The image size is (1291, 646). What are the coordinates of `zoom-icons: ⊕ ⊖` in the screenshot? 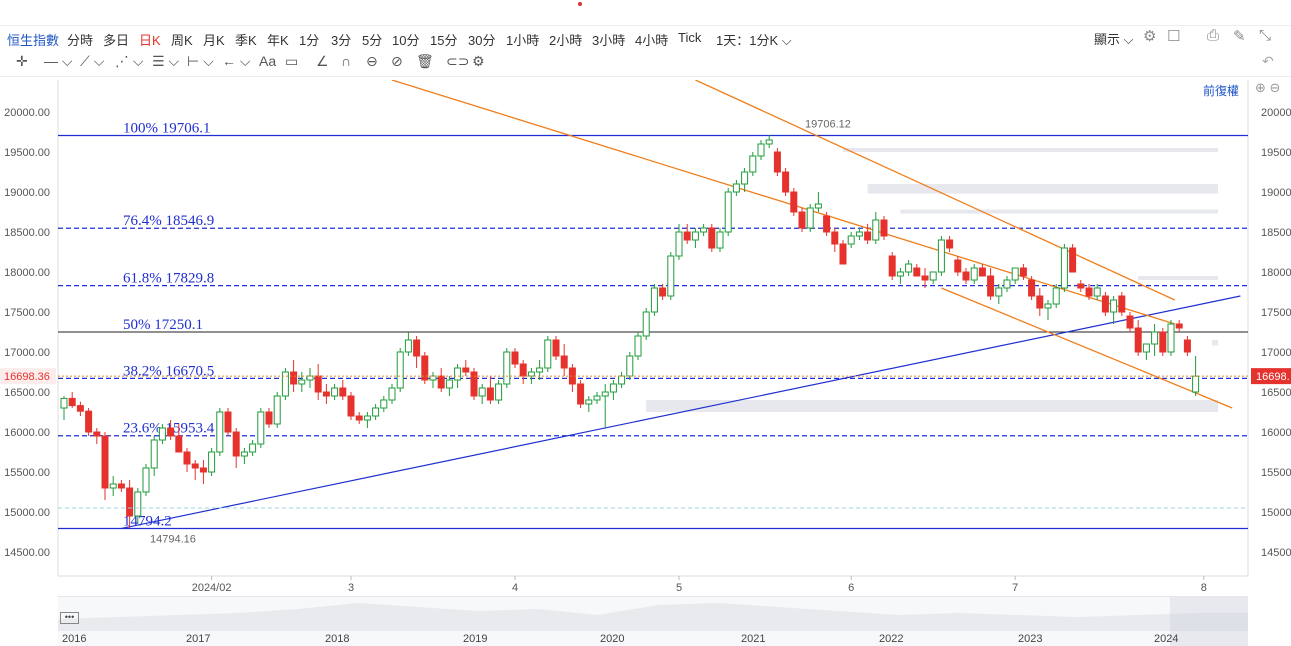 It's located at (1267, 88).